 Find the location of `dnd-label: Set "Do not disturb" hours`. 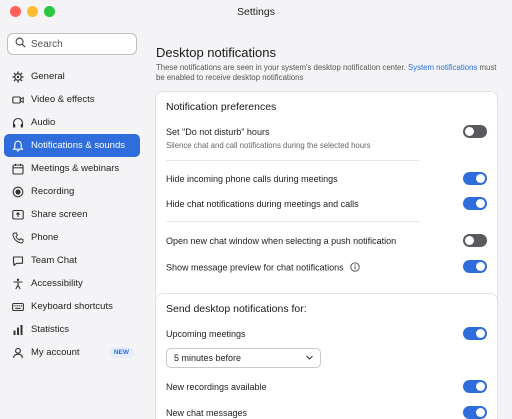

dnd-label: Set "Do not disturb" hours is located at coordinates (218, 132).